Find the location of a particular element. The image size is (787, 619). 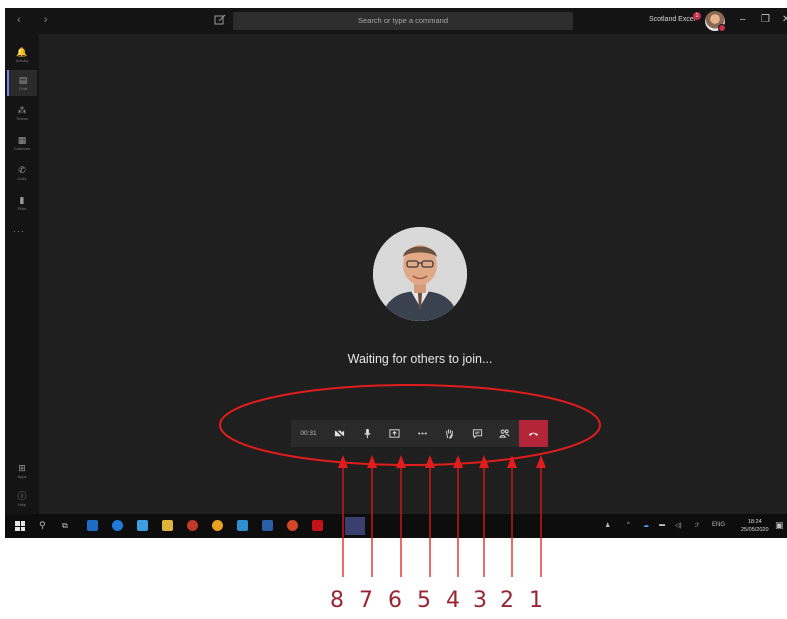

onedrive-icon: ☁ is located at coordinates (646, 525).